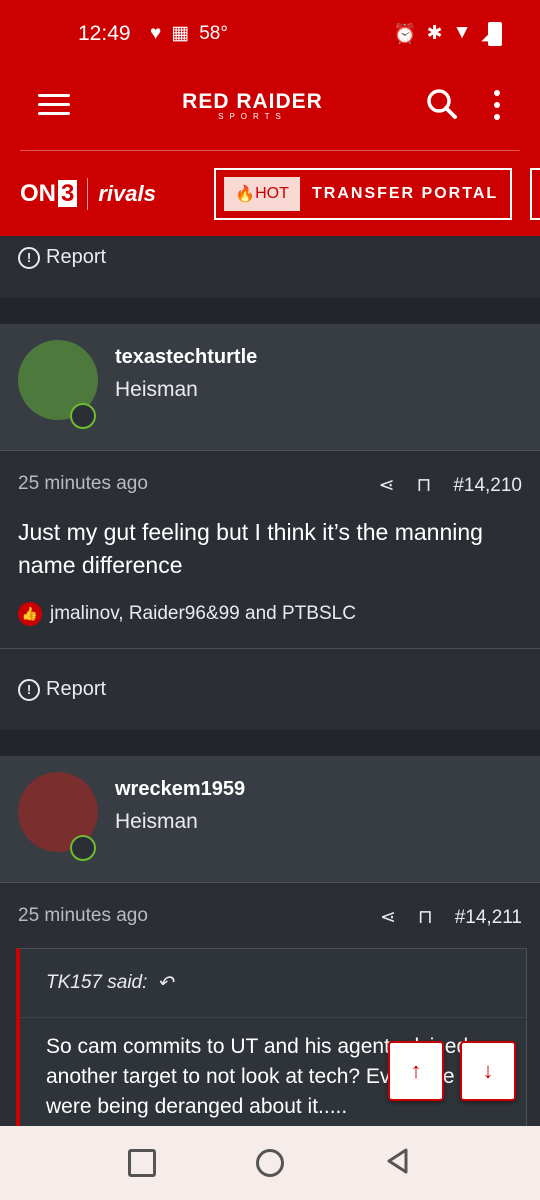 The image size is (540, 1200). I want to click on status-bar: 12:49 ♥ ▦ 58° ⏰ ✱ ▼ ◢, so click(270, 30).